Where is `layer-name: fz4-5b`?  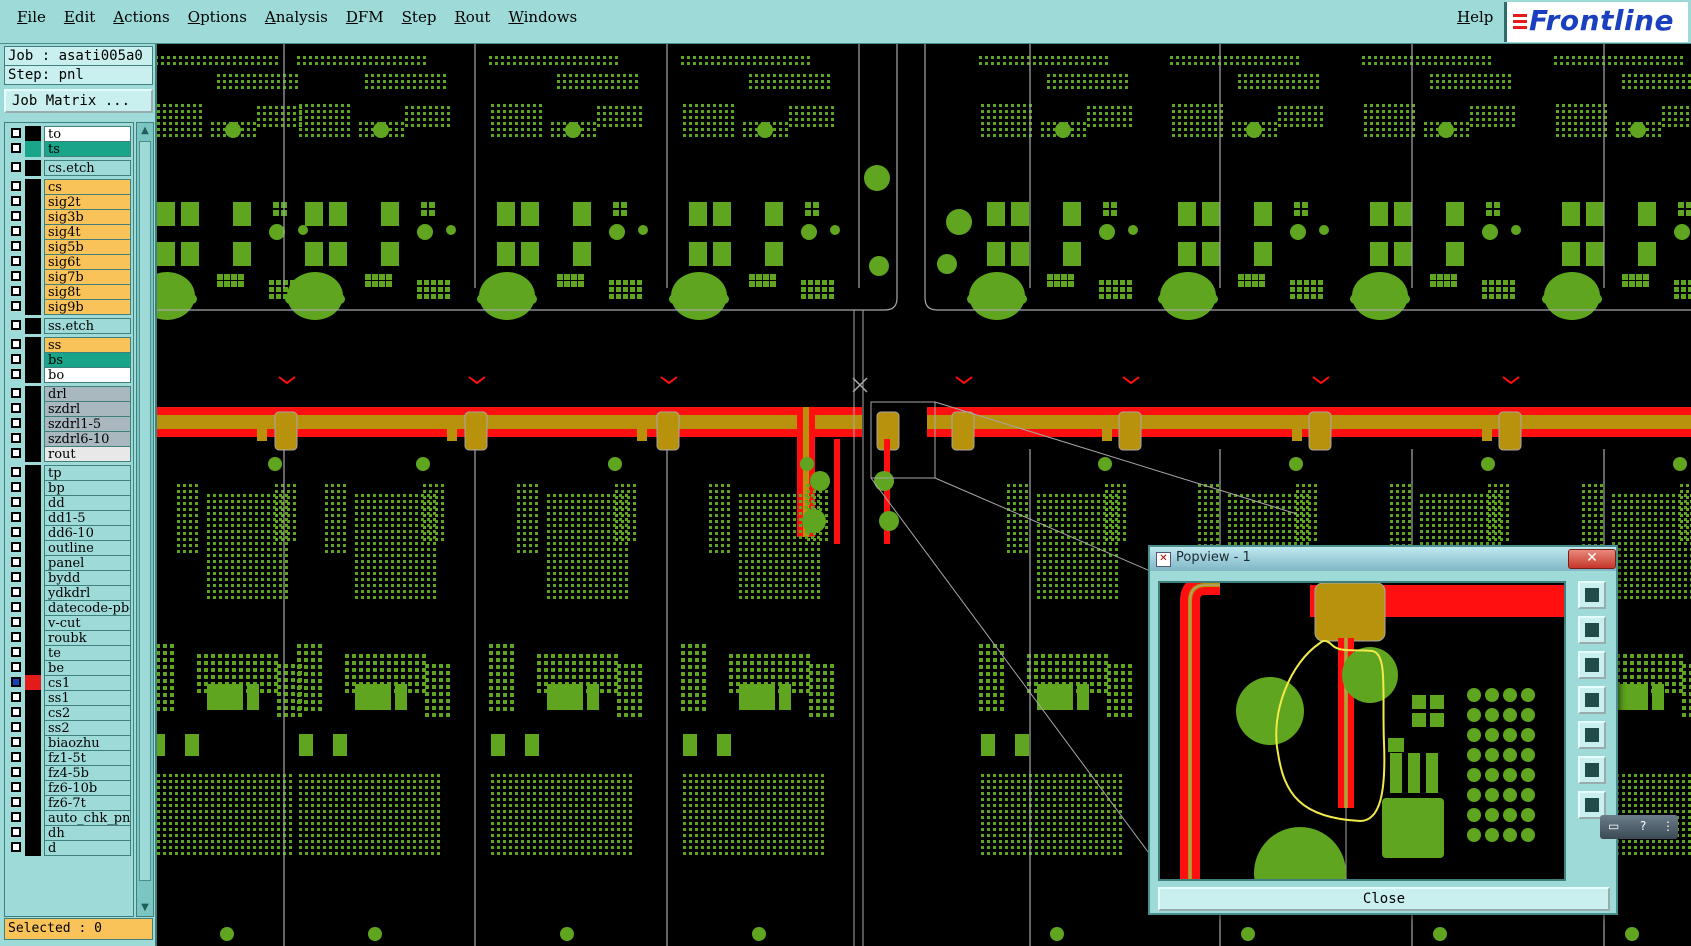
layer-name: fz4-5b is located at coordinates (87, 773).